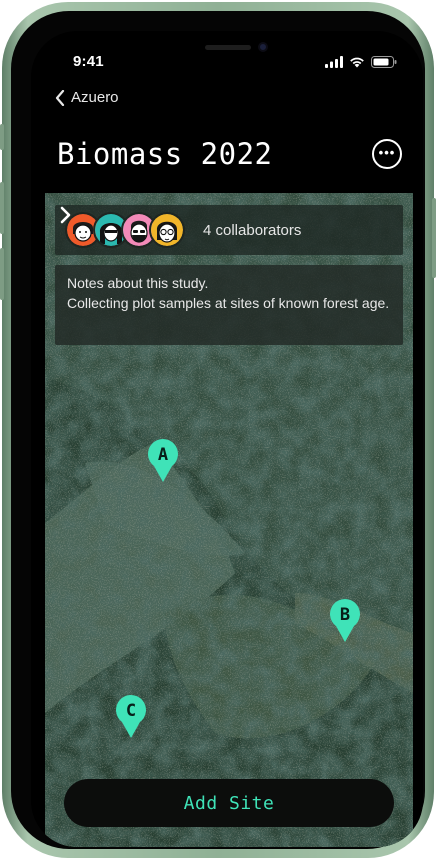 The image size is (436, 860). I want to click on status-icons, so click(361, 62).